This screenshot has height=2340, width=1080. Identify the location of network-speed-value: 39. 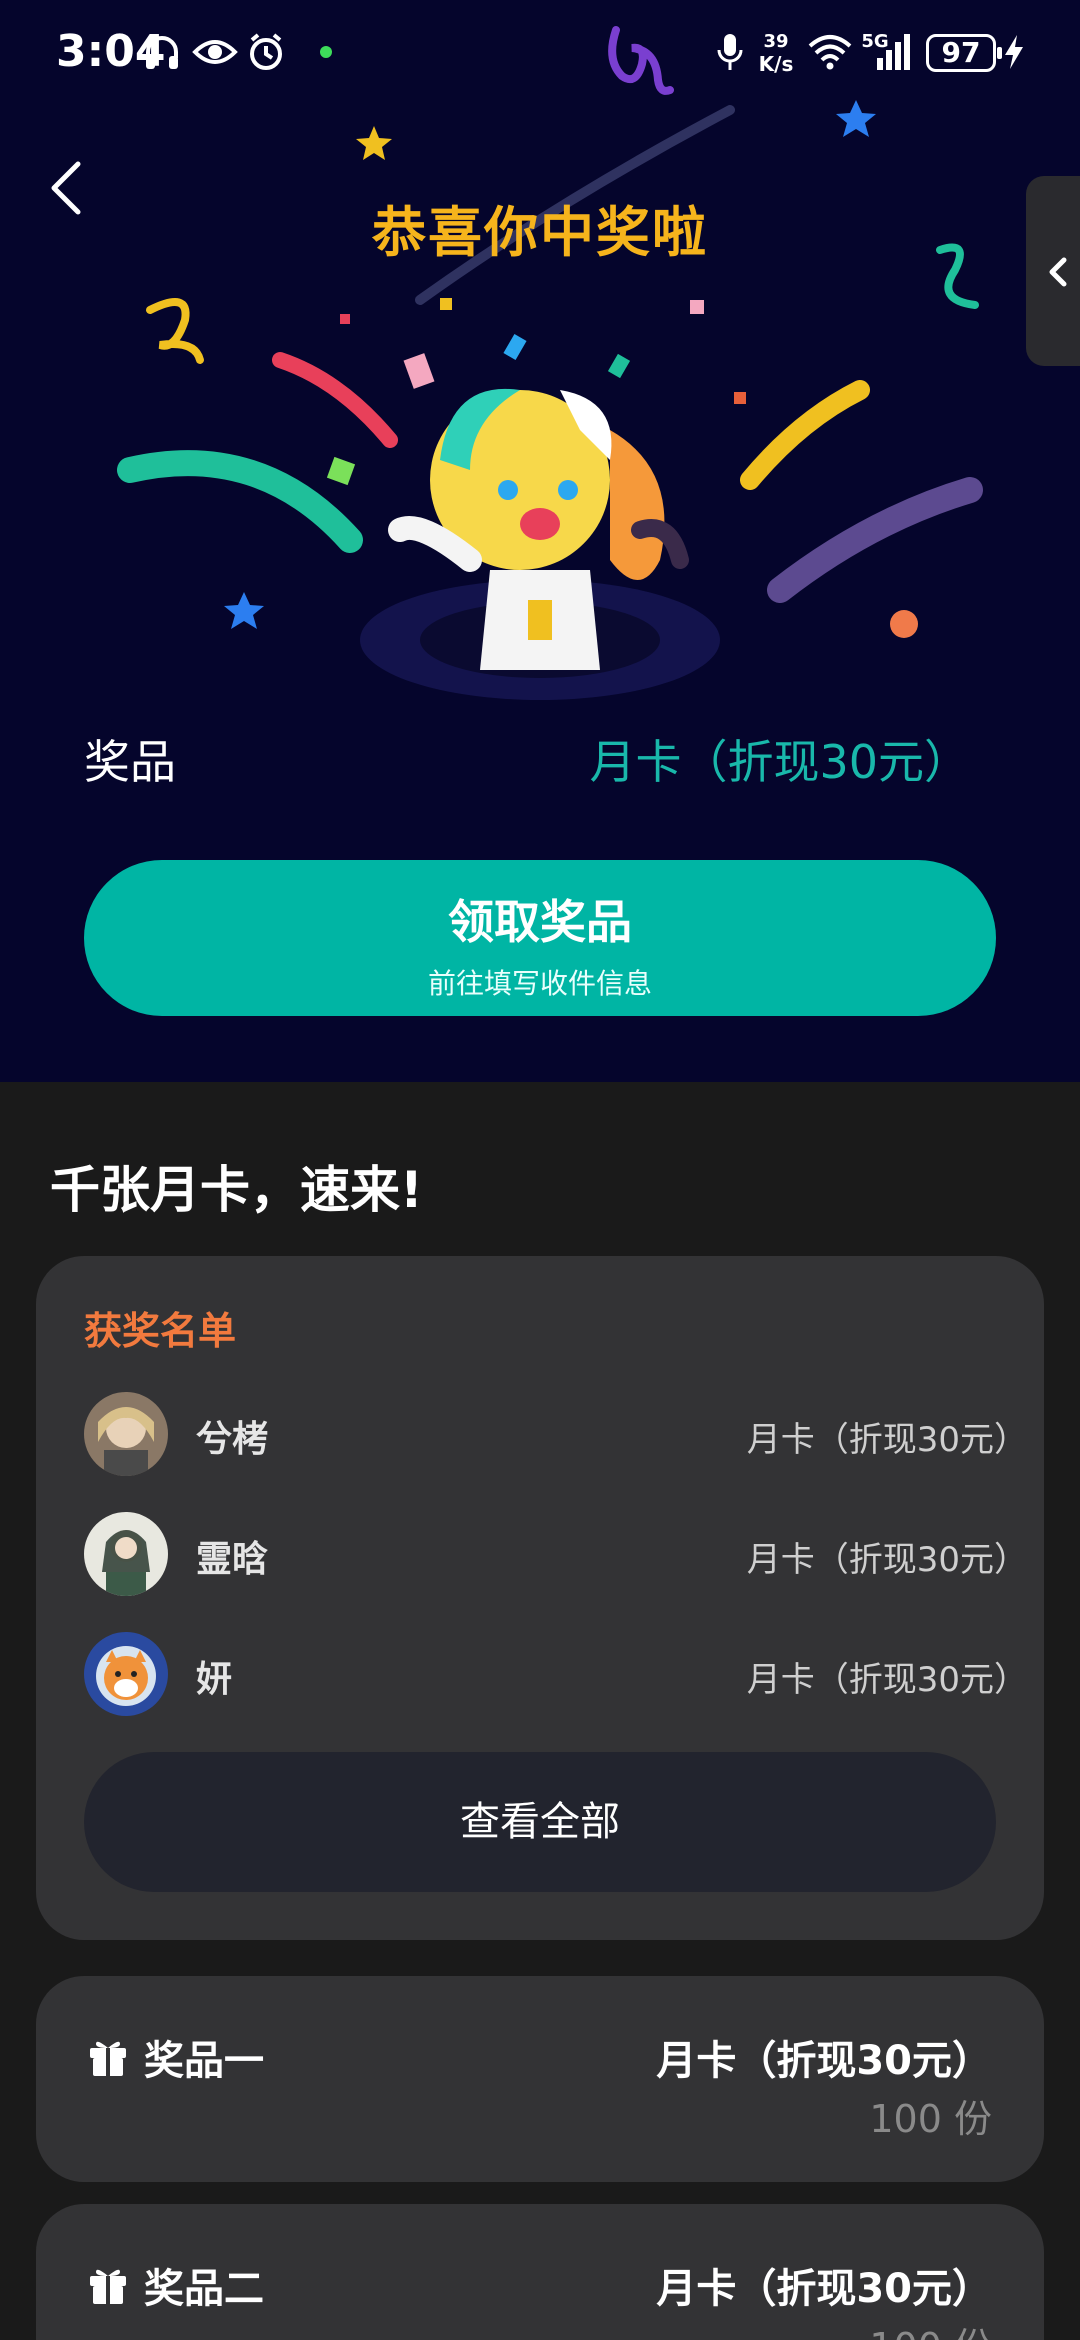
(776, 41).